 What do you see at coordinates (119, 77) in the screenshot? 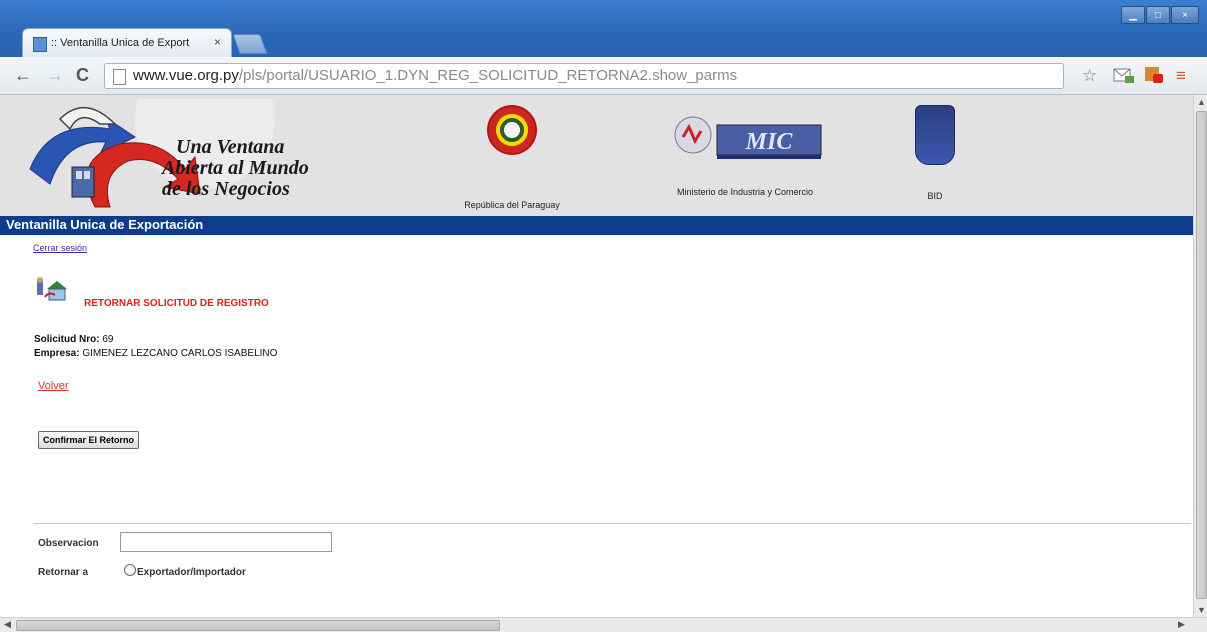
I see `page-icon` at bounding box center [119, 77].